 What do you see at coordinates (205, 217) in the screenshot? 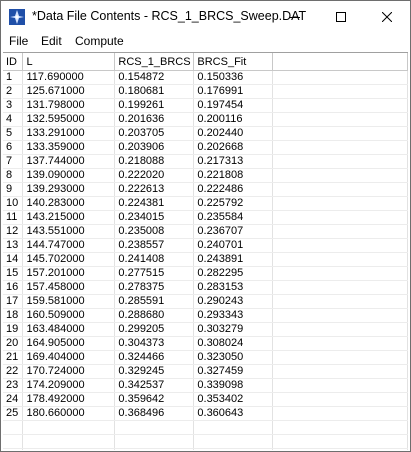
I see `table-row: 11 143.215000 0.234015 0.235584` at bounding box center [205, 217].